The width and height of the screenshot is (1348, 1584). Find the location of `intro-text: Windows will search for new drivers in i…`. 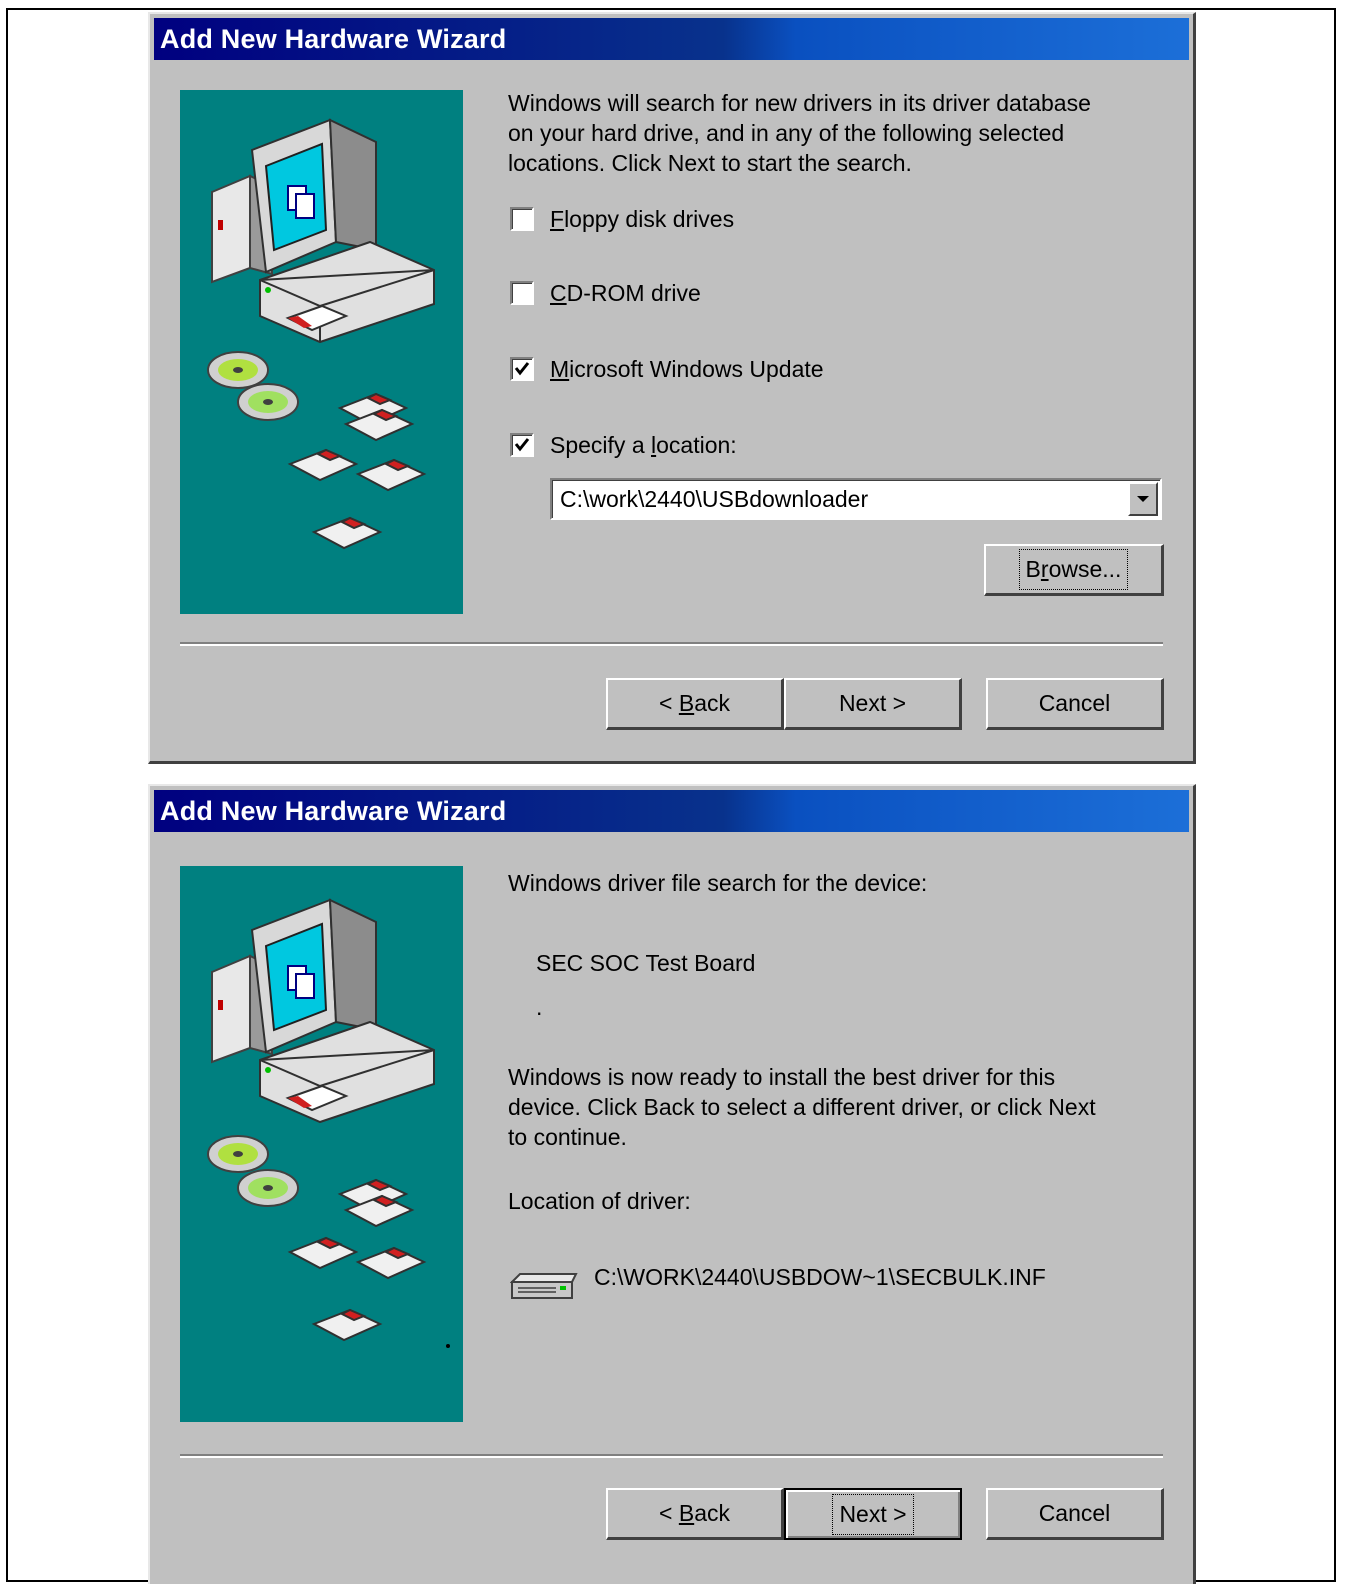

intro-text: Windows will search for new drivers in i… is located at coordinates (838, 133).